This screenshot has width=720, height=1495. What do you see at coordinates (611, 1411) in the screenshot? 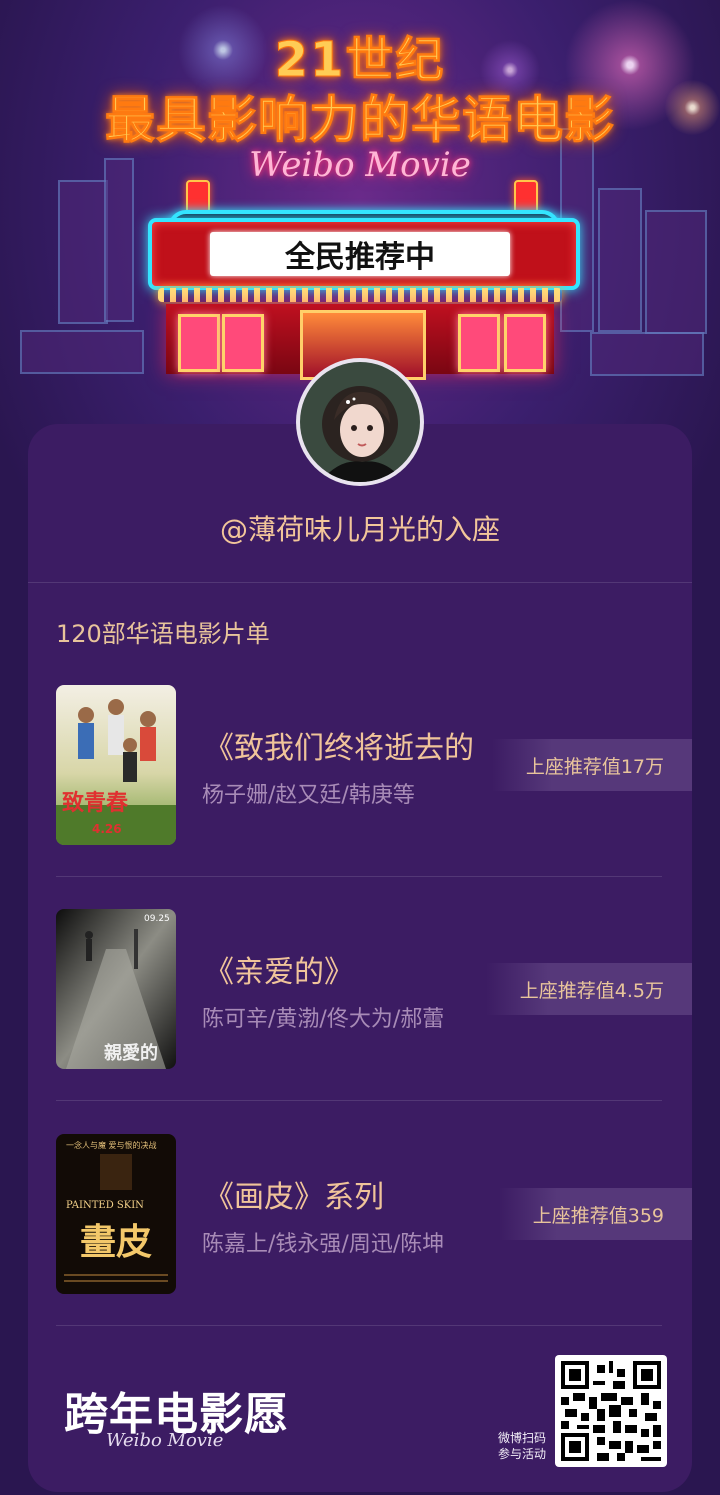
I see `qr-code` at bounding box center [611, 1411].